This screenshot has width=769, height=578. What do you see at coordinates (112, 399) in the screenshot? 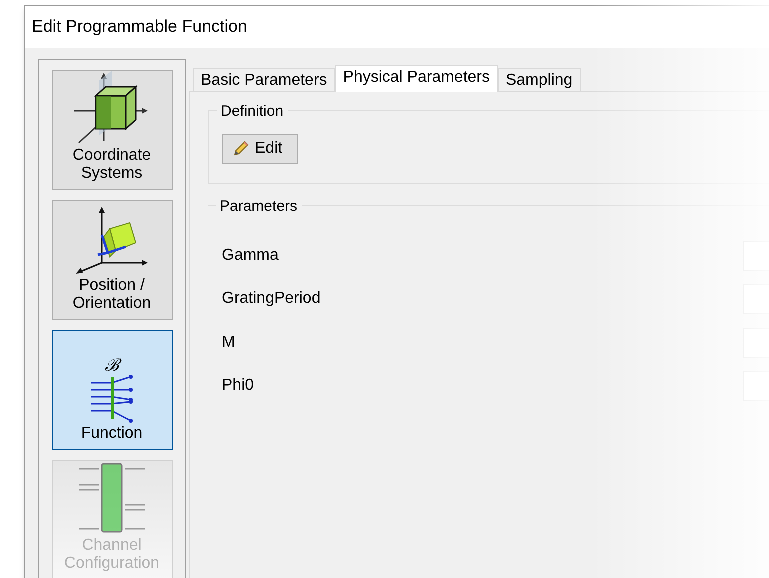
I see `ray-grating-icon` at bounding box center [112, 399].